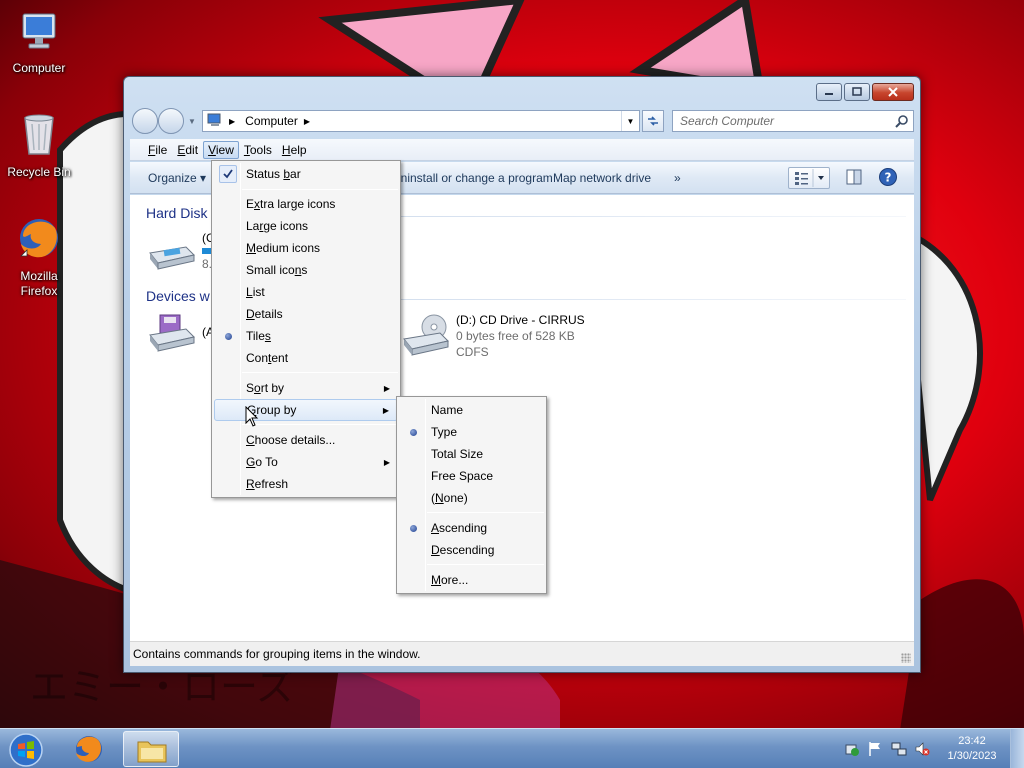  I want to click on address-bar: ▶ Computer ▶ ▼, so click(421, 121).